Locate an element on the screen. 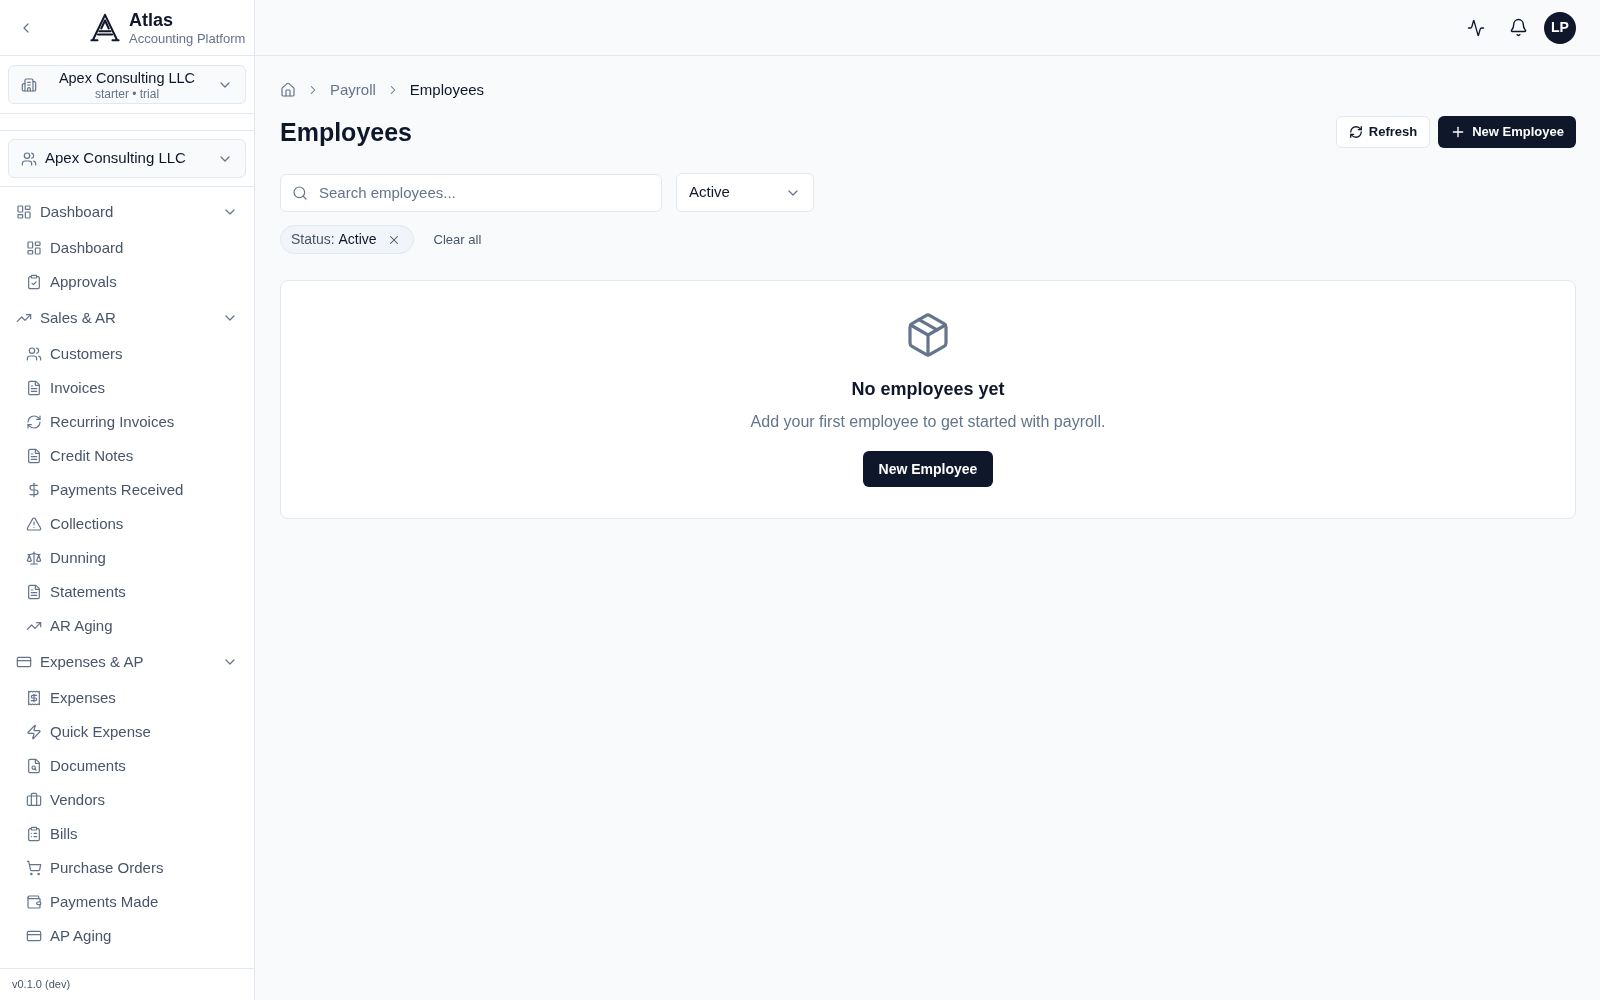  bell-icon is located at coordinates (1518, 27).